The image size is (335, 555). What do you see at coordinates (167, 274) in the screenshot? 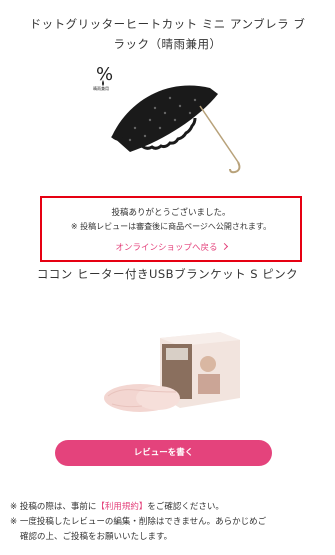
I see `product2-title: ココン ヒーター付きUSBブランケット S ピンク` at bounding box center [167, 274].